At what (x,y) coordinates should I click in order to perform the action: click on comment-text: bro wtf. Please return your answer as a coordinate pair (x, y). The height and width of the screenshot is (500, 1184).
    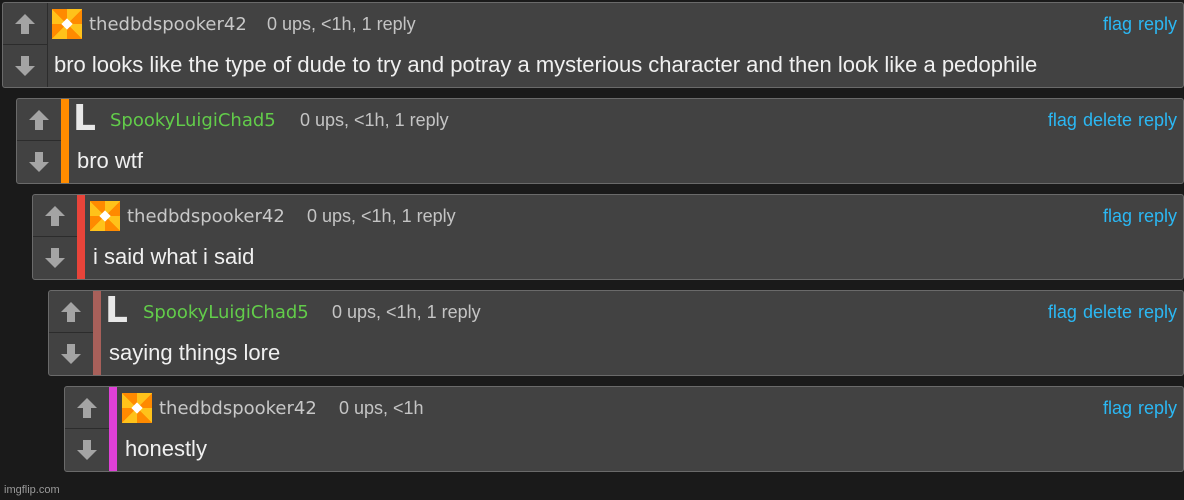
    Looking at the image, I should click on (110, 160).